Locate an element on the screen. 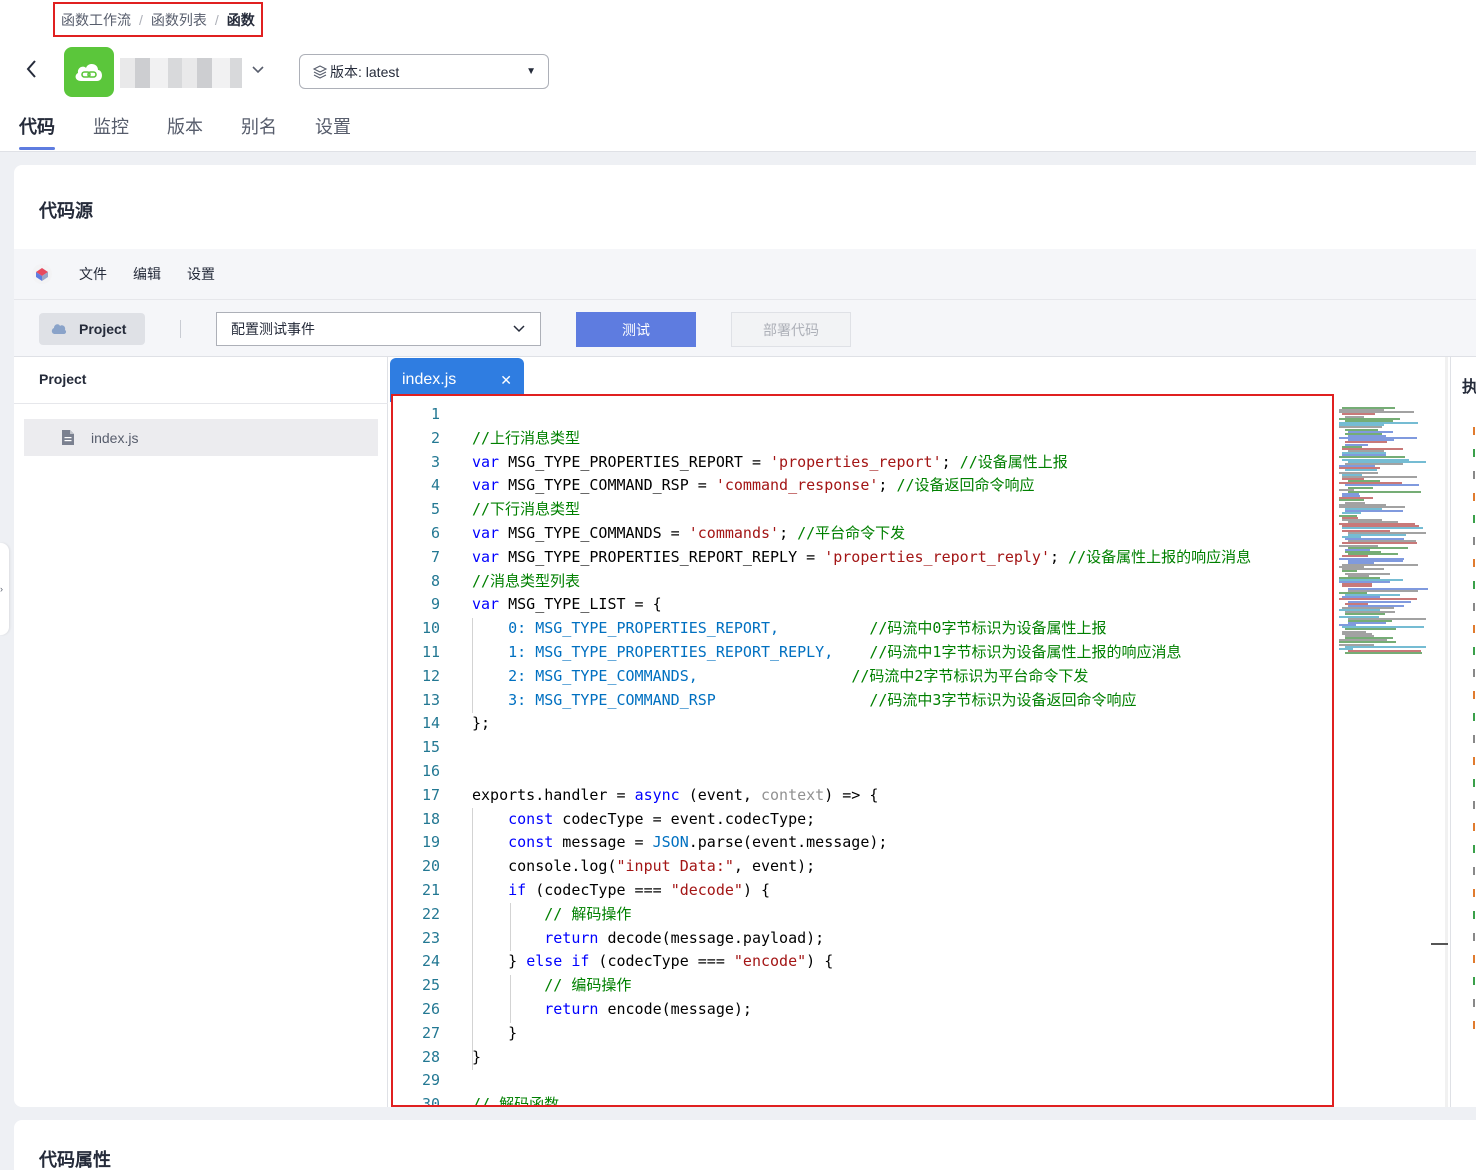 This screenshot has height=1170, width=1476. file-item-index-js: index.js is located at coordinates (201, 437).